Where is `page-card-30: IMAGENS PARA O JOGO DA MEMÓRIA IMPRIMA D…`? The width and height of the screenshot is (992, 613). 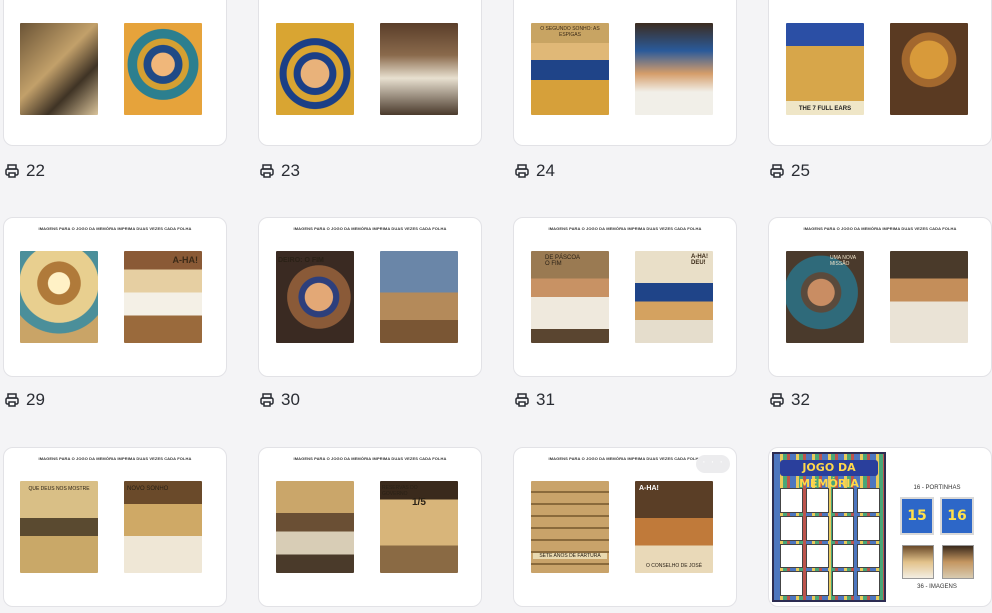
page-card-30: IMAGENS PARA O JOGO DA MEMÓRIA IMPRIMA D… is located at coordinates (370, 297).